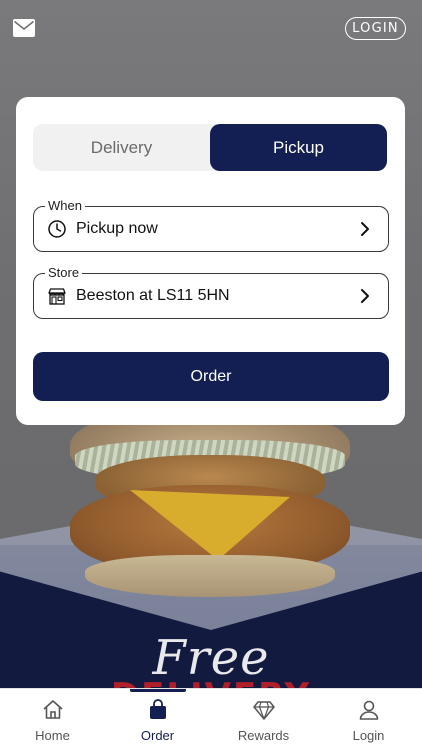  I want to click on store-field-value: Beeston at LS11 5HN, so click(153, 295).